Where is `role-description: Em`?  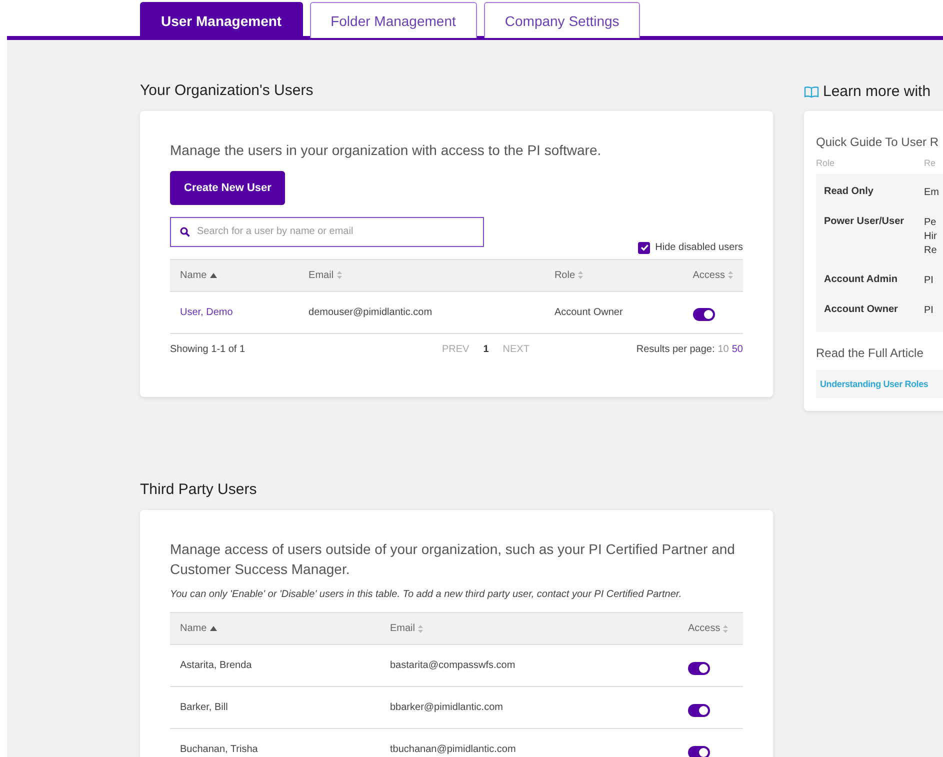
role-description: Em is located at coordinates (932, 193).